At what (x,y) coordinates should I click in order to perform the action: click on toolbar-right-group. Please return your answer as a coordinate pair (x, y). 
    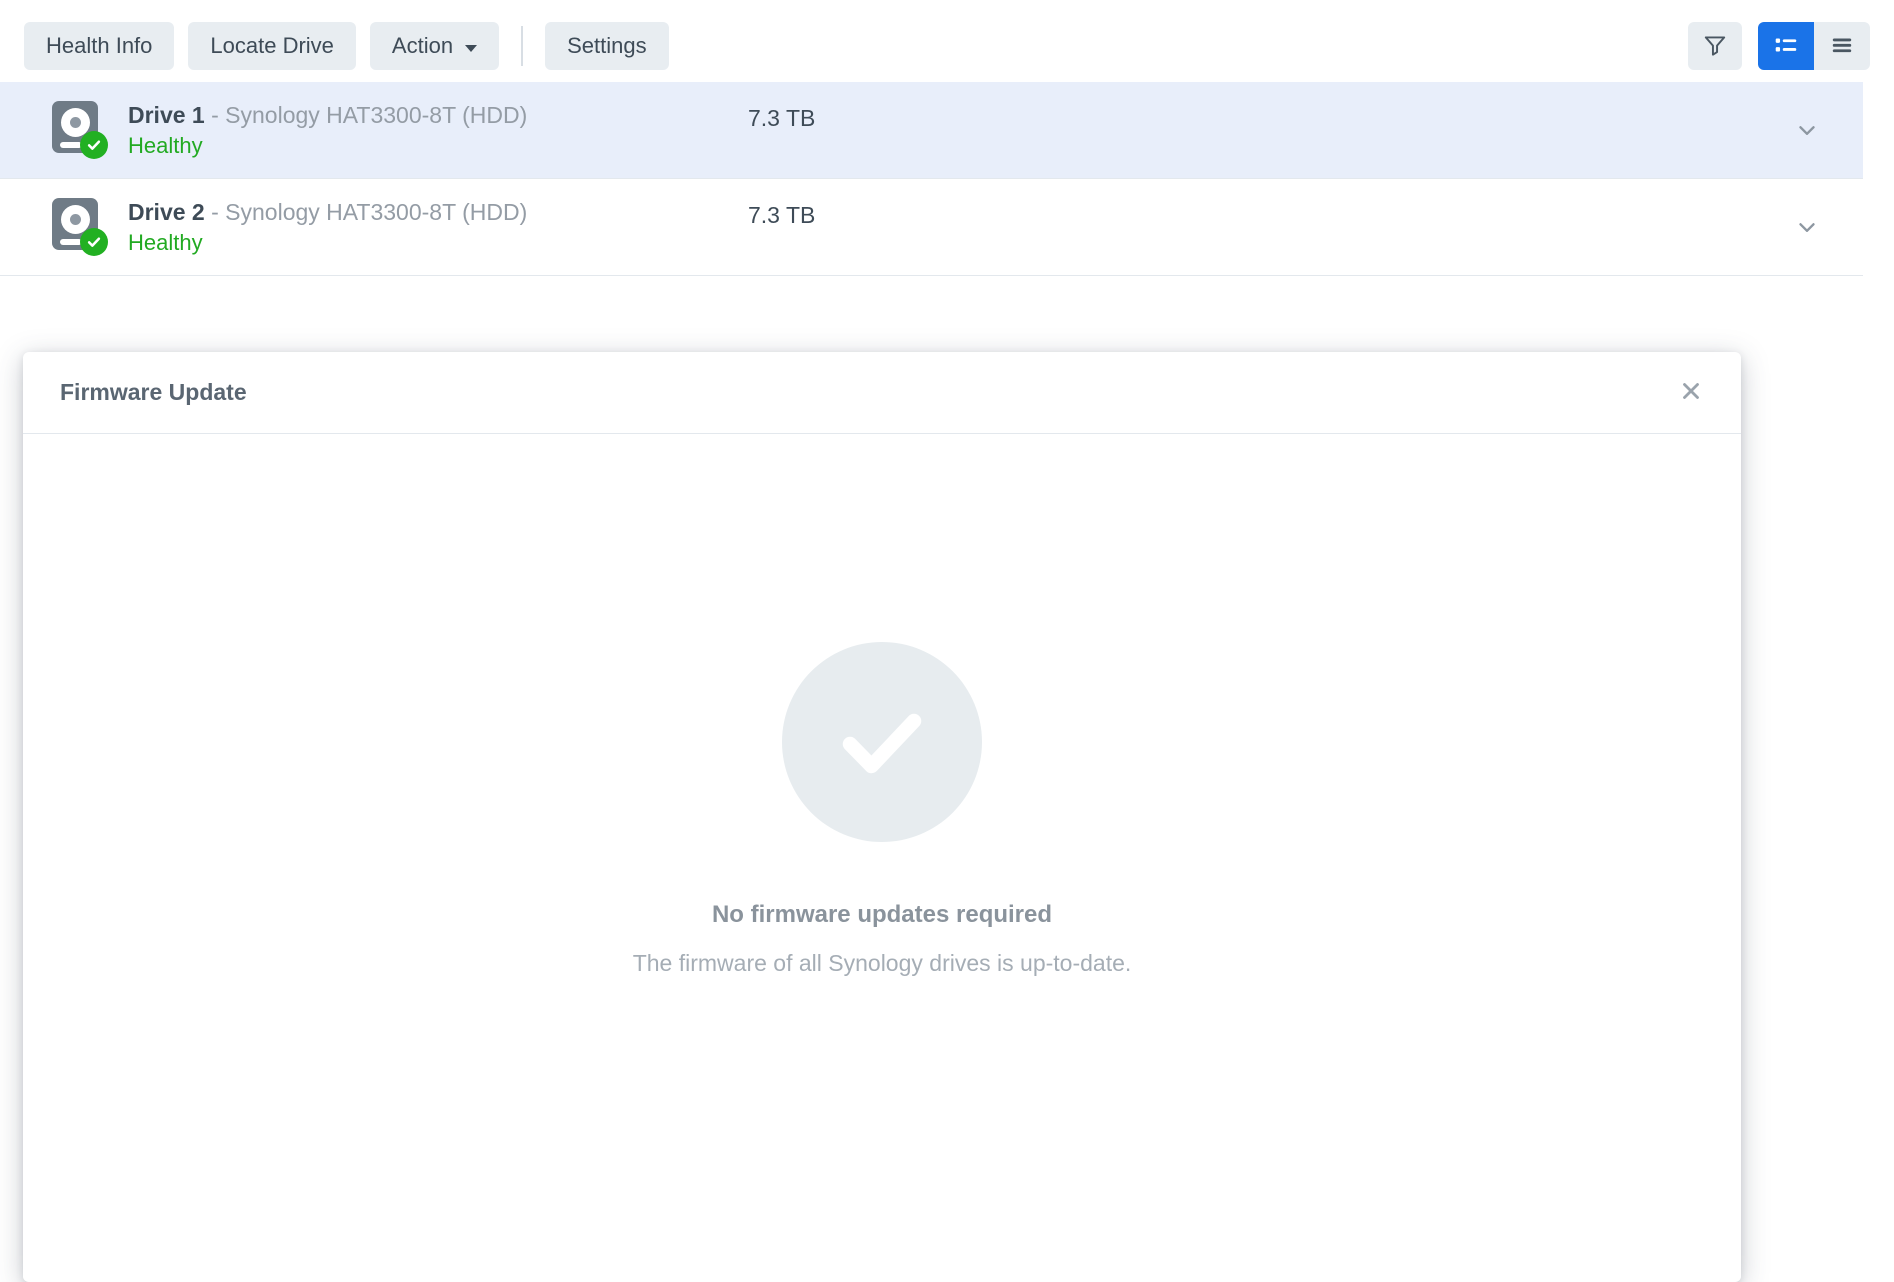
    Looking at the image, I should click on (1779, 46).